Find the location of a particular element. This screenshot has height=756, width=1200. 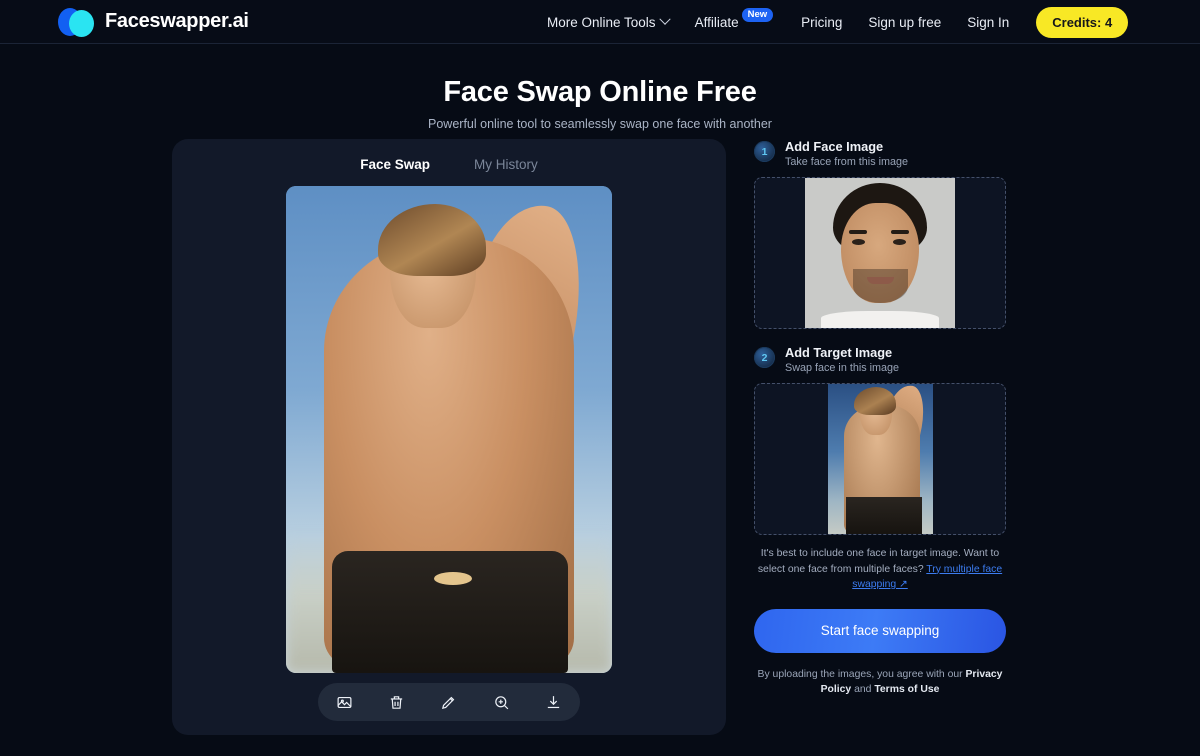

card-tabs: Face Swap My History is located at coordinates (449, 155).